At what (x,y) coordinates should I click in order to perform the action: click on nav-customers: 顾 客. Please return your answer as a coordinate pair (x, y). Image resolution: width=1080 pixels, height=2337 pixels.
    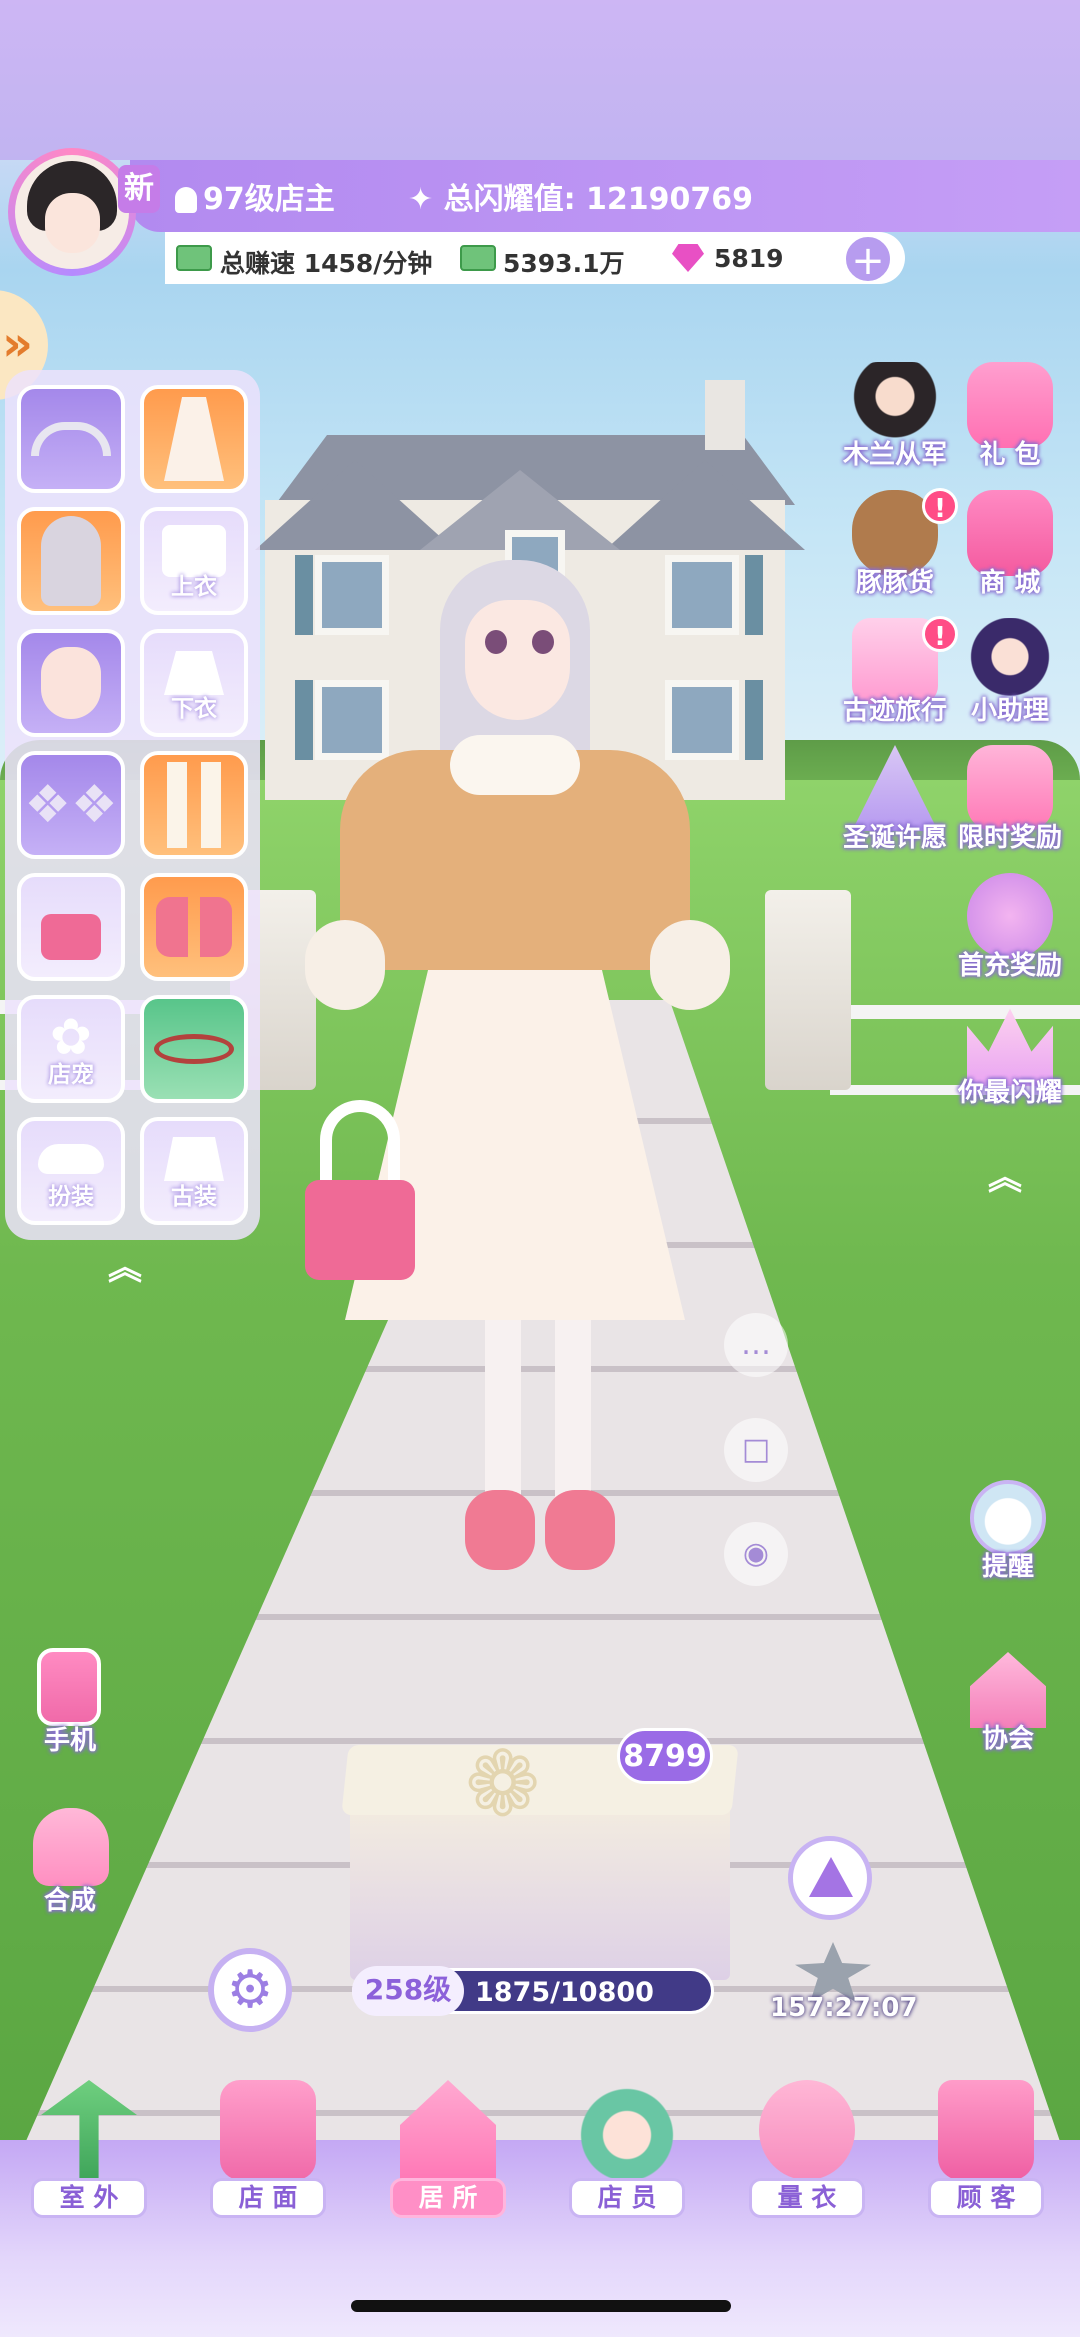
    Looking at the image, I should click on (985, 2150).